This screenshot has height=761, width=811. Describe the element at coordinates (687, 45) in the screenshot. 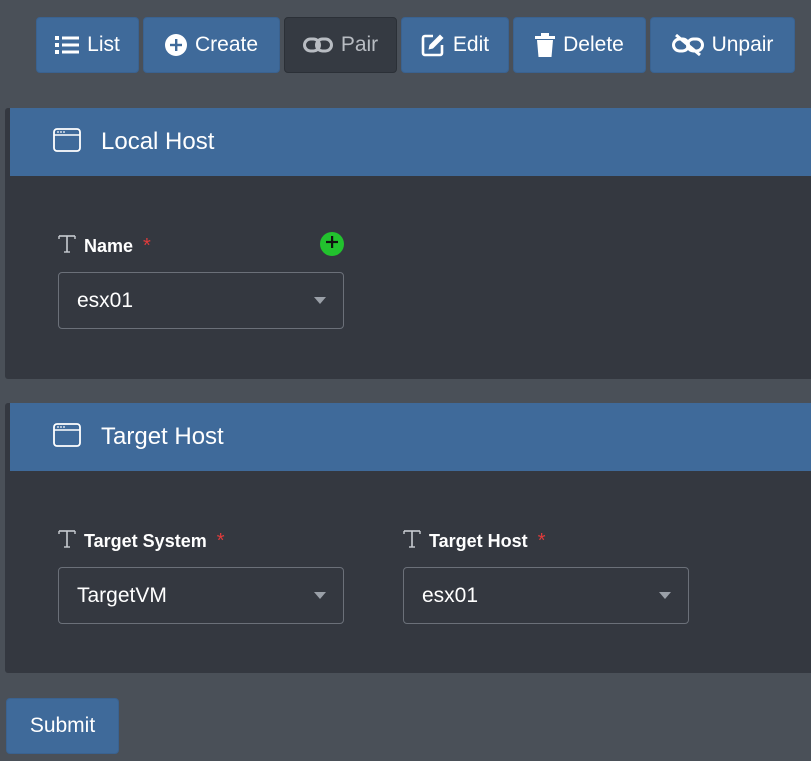

I see `unlink-icon` at that location.